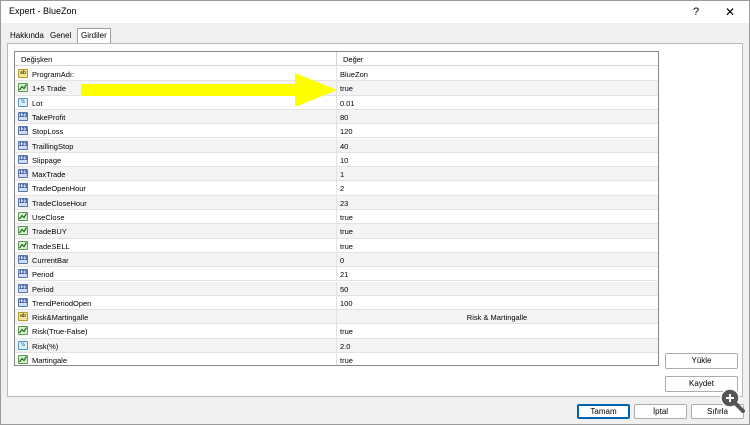 The image size is (750, 425). I want to click on variable-value: 2.0, so click(345, 346).